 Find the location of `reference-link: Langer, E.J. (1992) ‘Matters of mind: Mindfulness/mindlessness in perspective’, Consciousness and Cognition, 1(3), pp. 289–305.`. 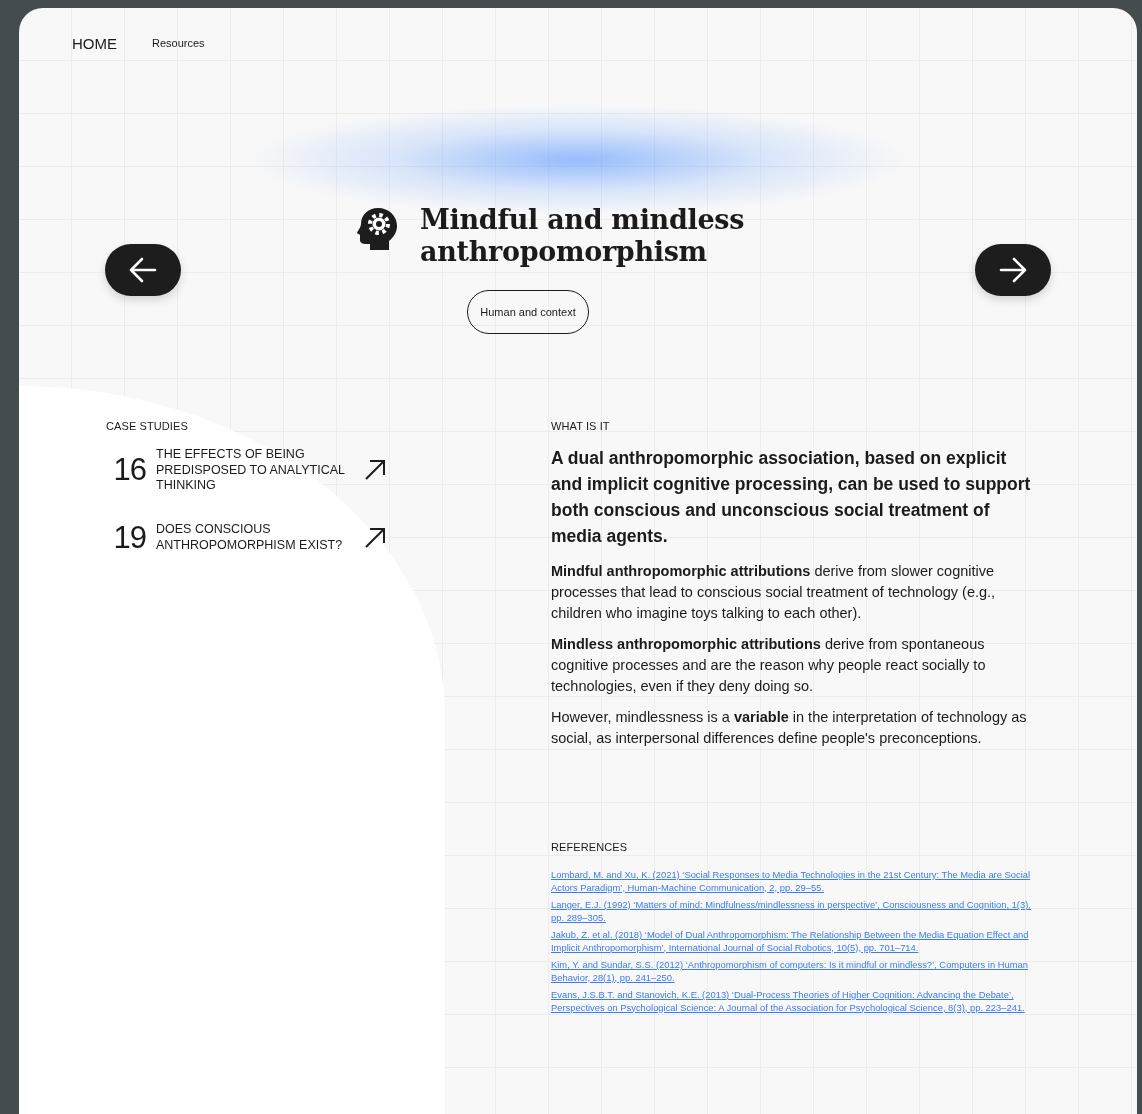

reference-link: Langer, E.J. (1992) ‘Matters of mind: Mindfulness/mindlessness in perspective’, Consciousness and Cognition, 1(3), pp. 289–305. is located at coordinates (791, 911).